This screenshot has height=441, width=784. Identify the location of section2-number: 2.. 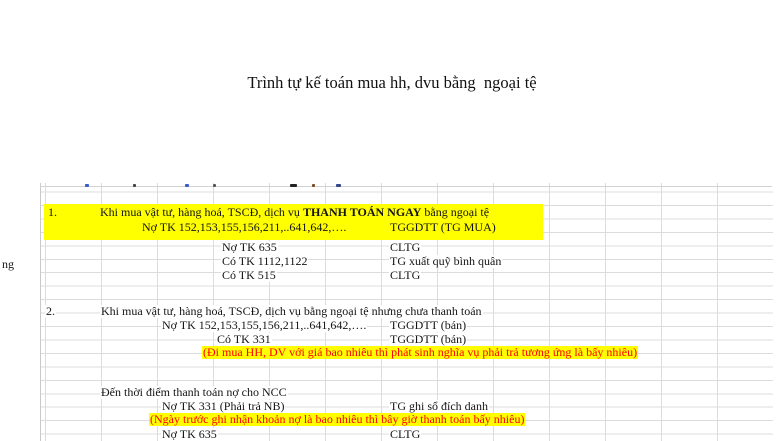
(50, 311).